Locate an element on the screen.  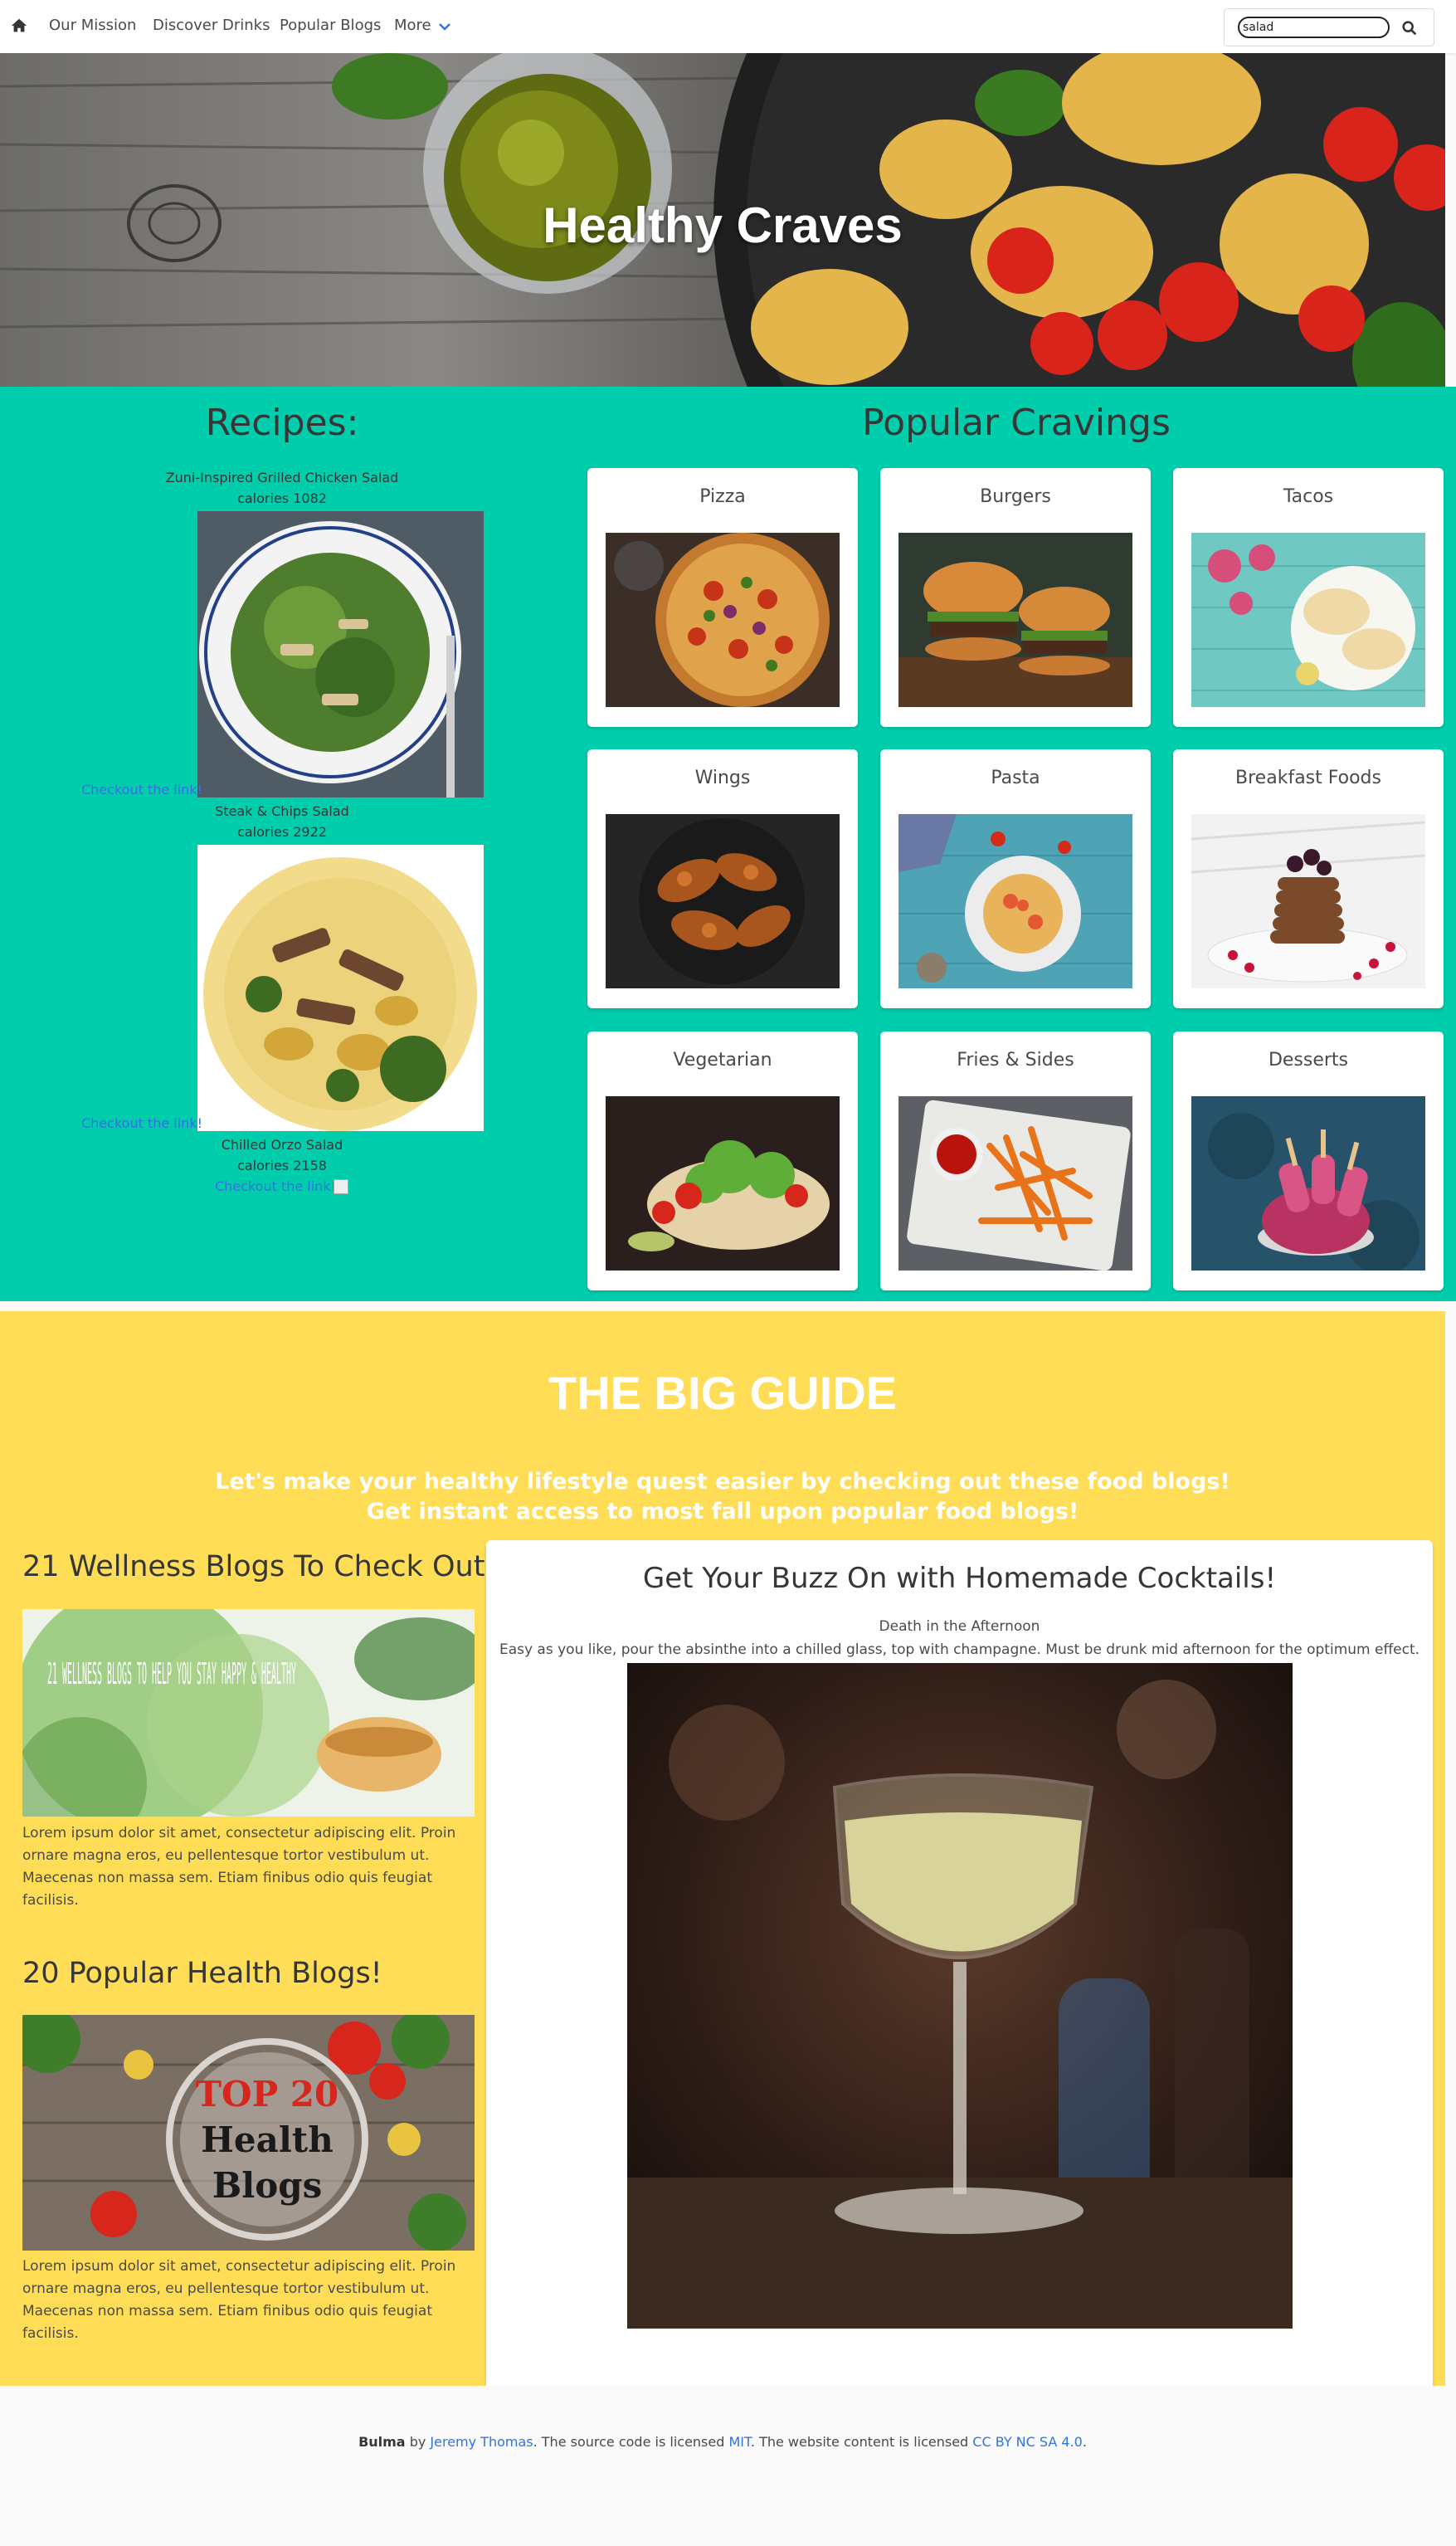
nav-popular-blogs: Popular Blogs is located at coordinates (330, 25).